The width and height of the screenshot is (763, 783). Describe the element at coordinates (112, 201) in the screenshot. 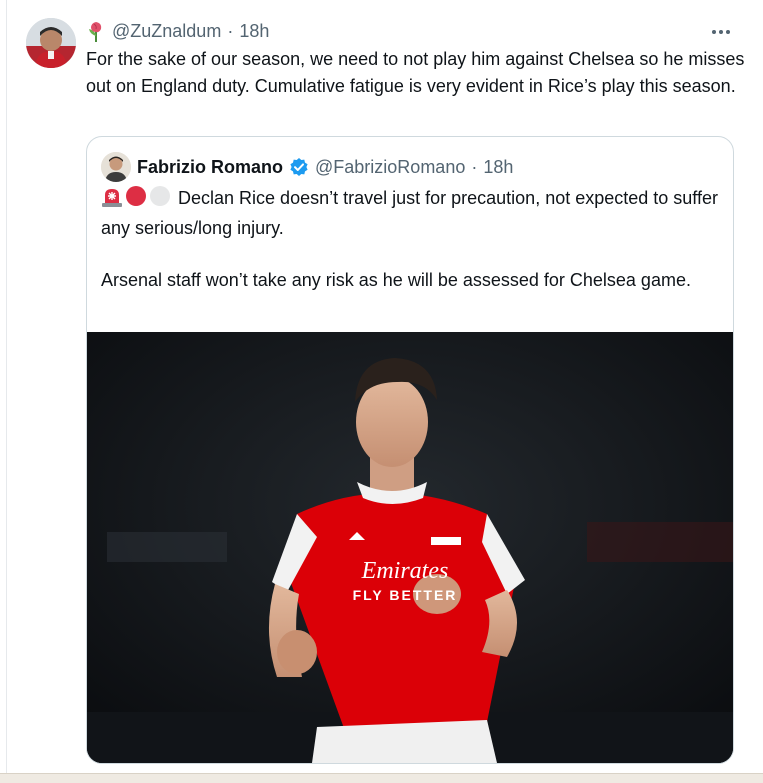

I see `siren-icon` at that location.